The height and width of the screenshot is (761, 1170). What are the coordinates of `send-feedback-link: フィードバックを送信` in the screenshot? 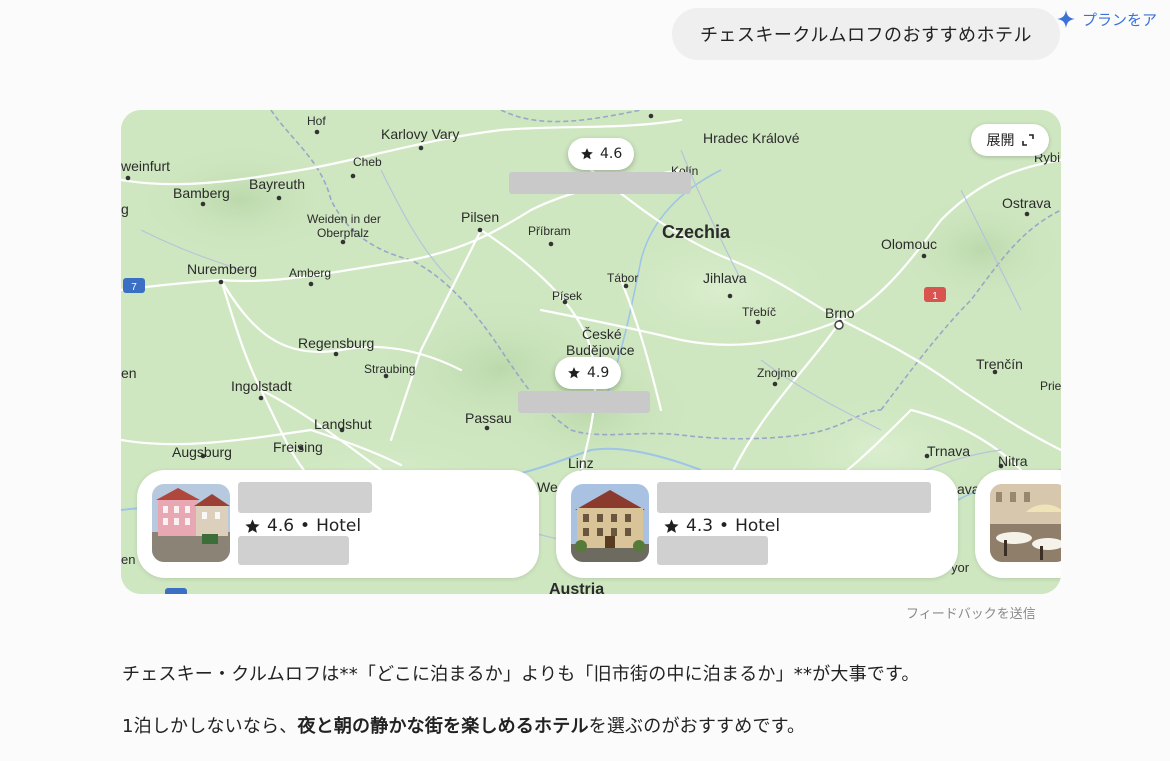 It's located at (971, 612).